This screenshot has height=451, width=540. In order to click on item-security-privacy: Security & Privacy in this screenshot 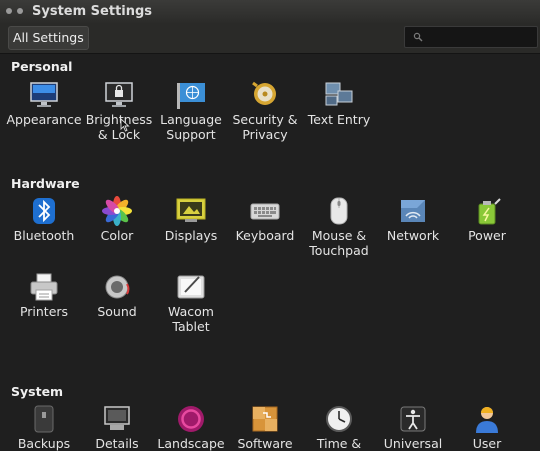, I will do `click(265, 111)`.